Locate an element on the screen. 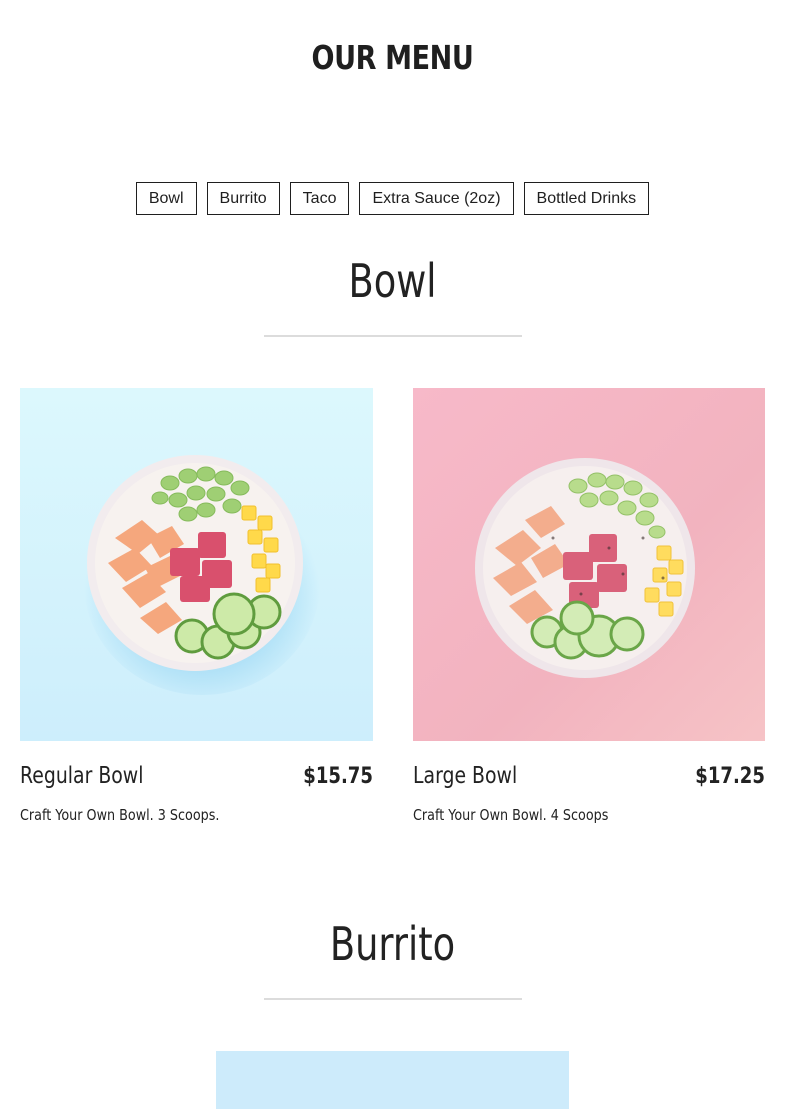  menu-item-name: Regular Bowl is located at coordinates (82, 776).